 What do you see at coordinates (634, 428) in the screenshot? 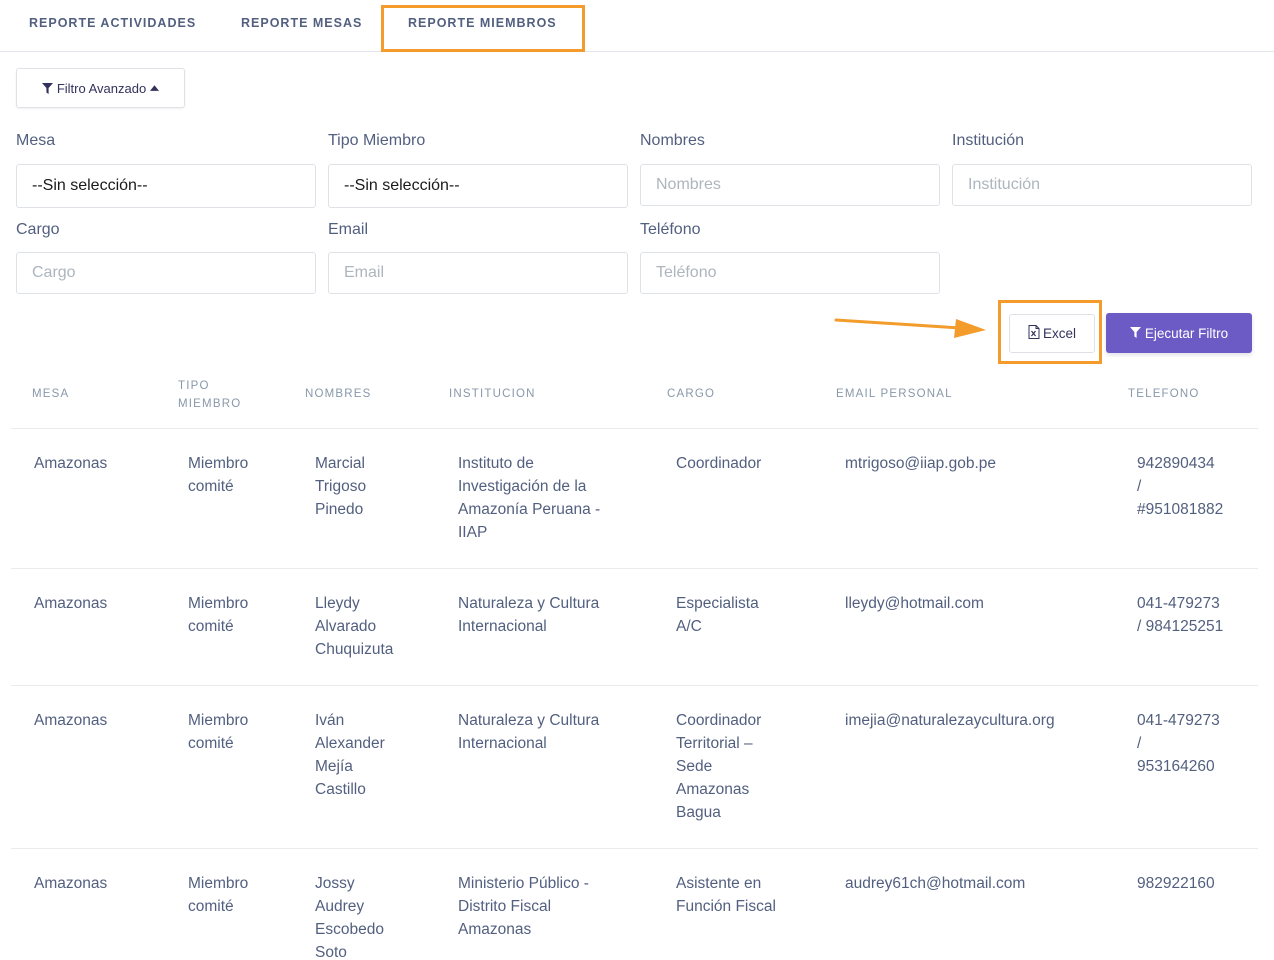
I see `table-divider` at bounding box center [634, 428].